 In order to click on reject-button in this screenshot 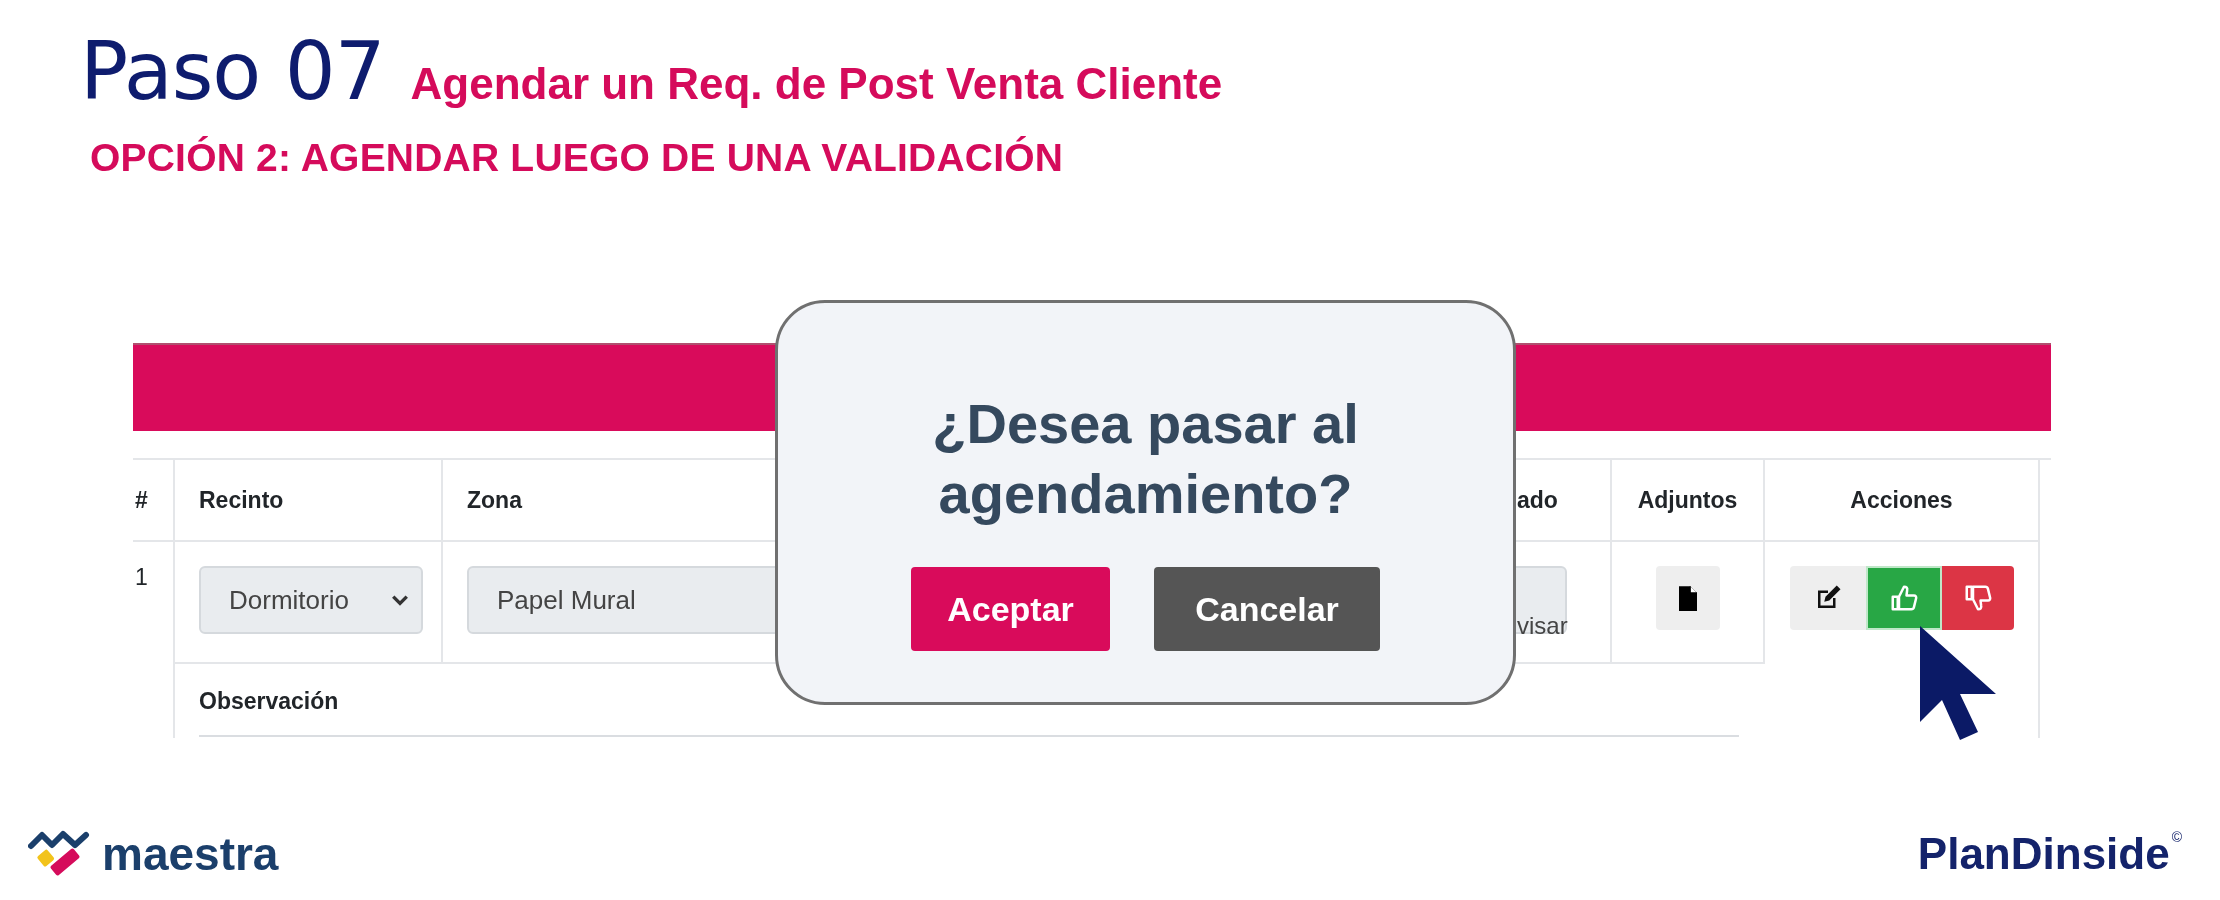, I will do `click(1977, 598)`.